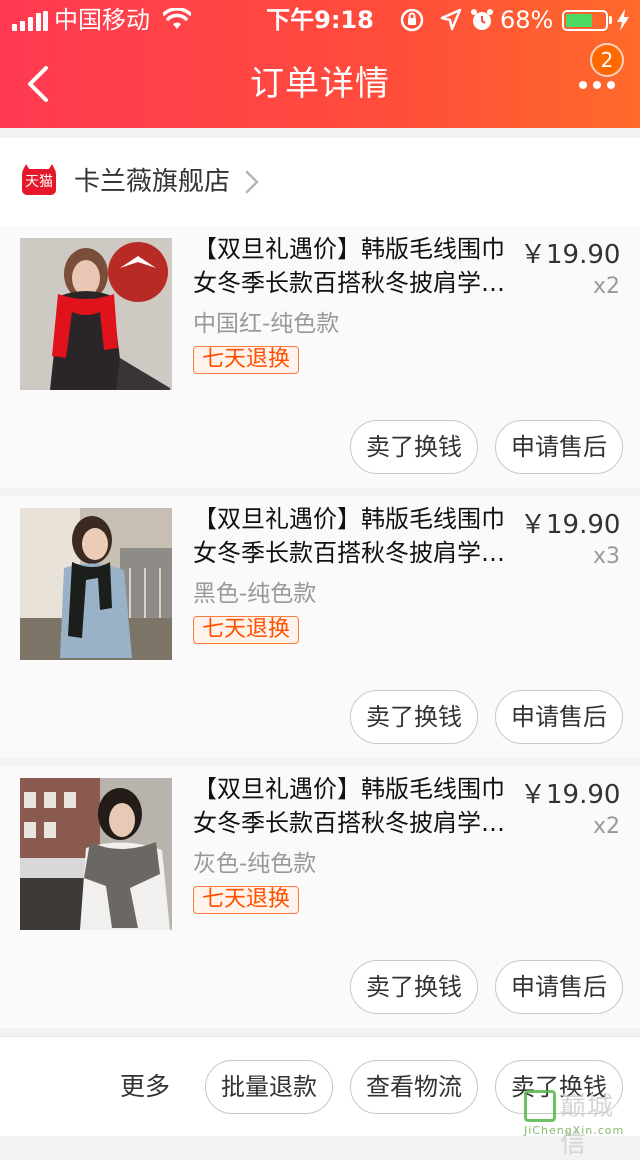  I want to click on orientation-lock-icon, so click(412, 20).